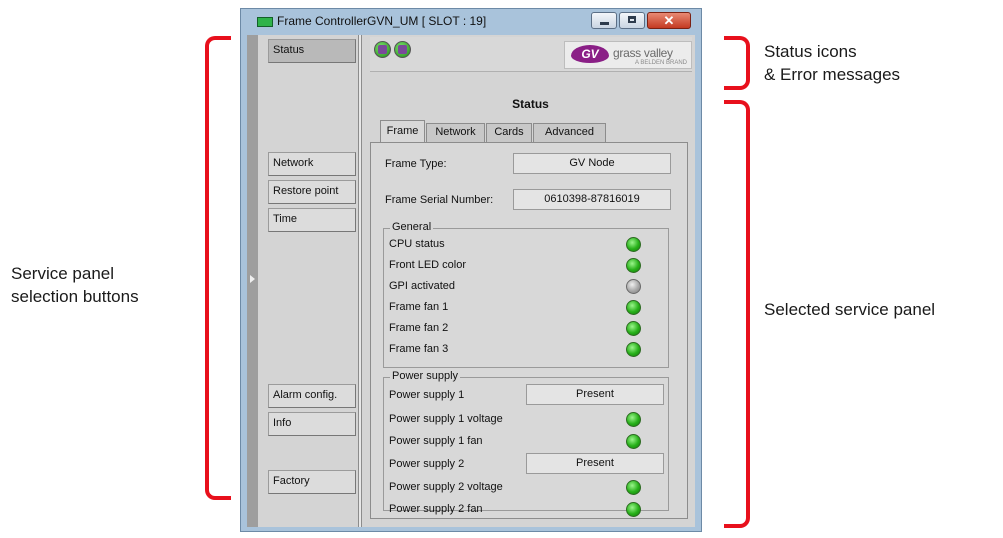 This screenshot has height=538, width=1003. What do you see at coordinates (530, 104) in the screenshot?
I see `panel-title: Status` at bounding box center [530, 104].